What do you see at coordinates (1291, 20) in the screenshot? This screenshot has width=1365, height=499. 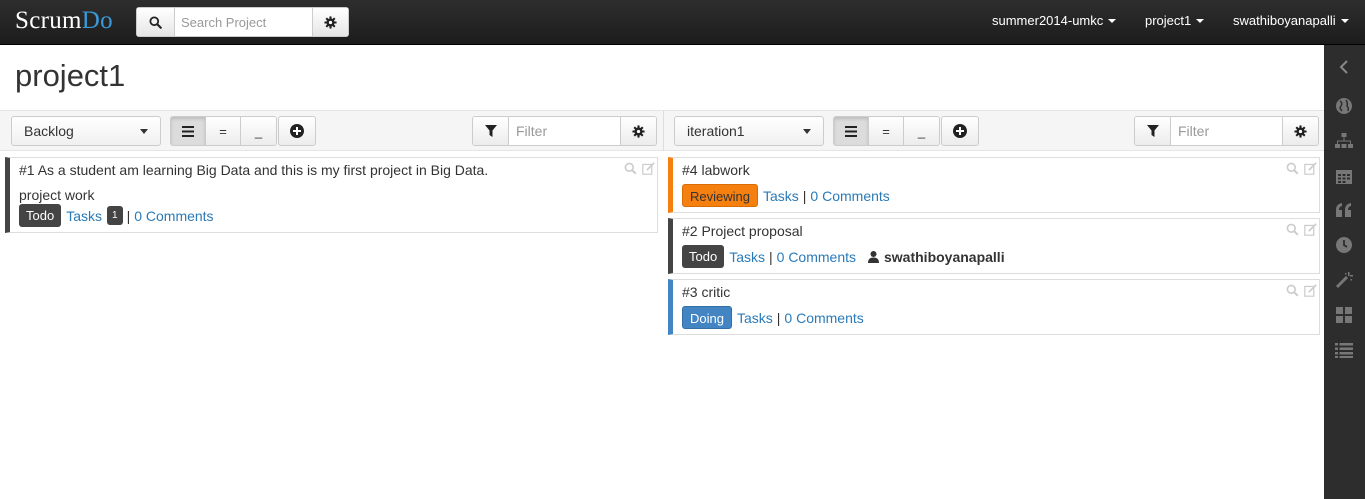 I see `user-menu: swathiboyanapalli` at bounding box center [1291, 20].